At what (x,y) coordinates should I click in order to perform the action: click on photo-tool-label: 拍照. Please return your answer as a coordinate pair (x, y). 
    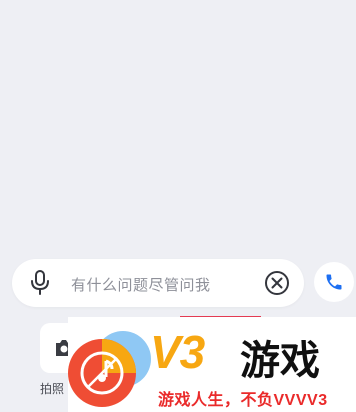
    Looking at the image, I should click on (52, 389).